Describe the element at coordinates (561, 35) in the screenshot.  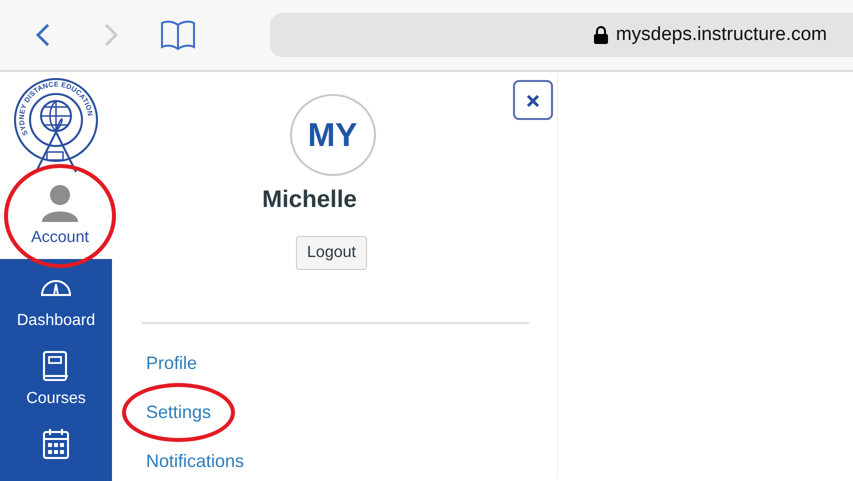
I see `address-bar: mysdeps.instructure.com` at that location.